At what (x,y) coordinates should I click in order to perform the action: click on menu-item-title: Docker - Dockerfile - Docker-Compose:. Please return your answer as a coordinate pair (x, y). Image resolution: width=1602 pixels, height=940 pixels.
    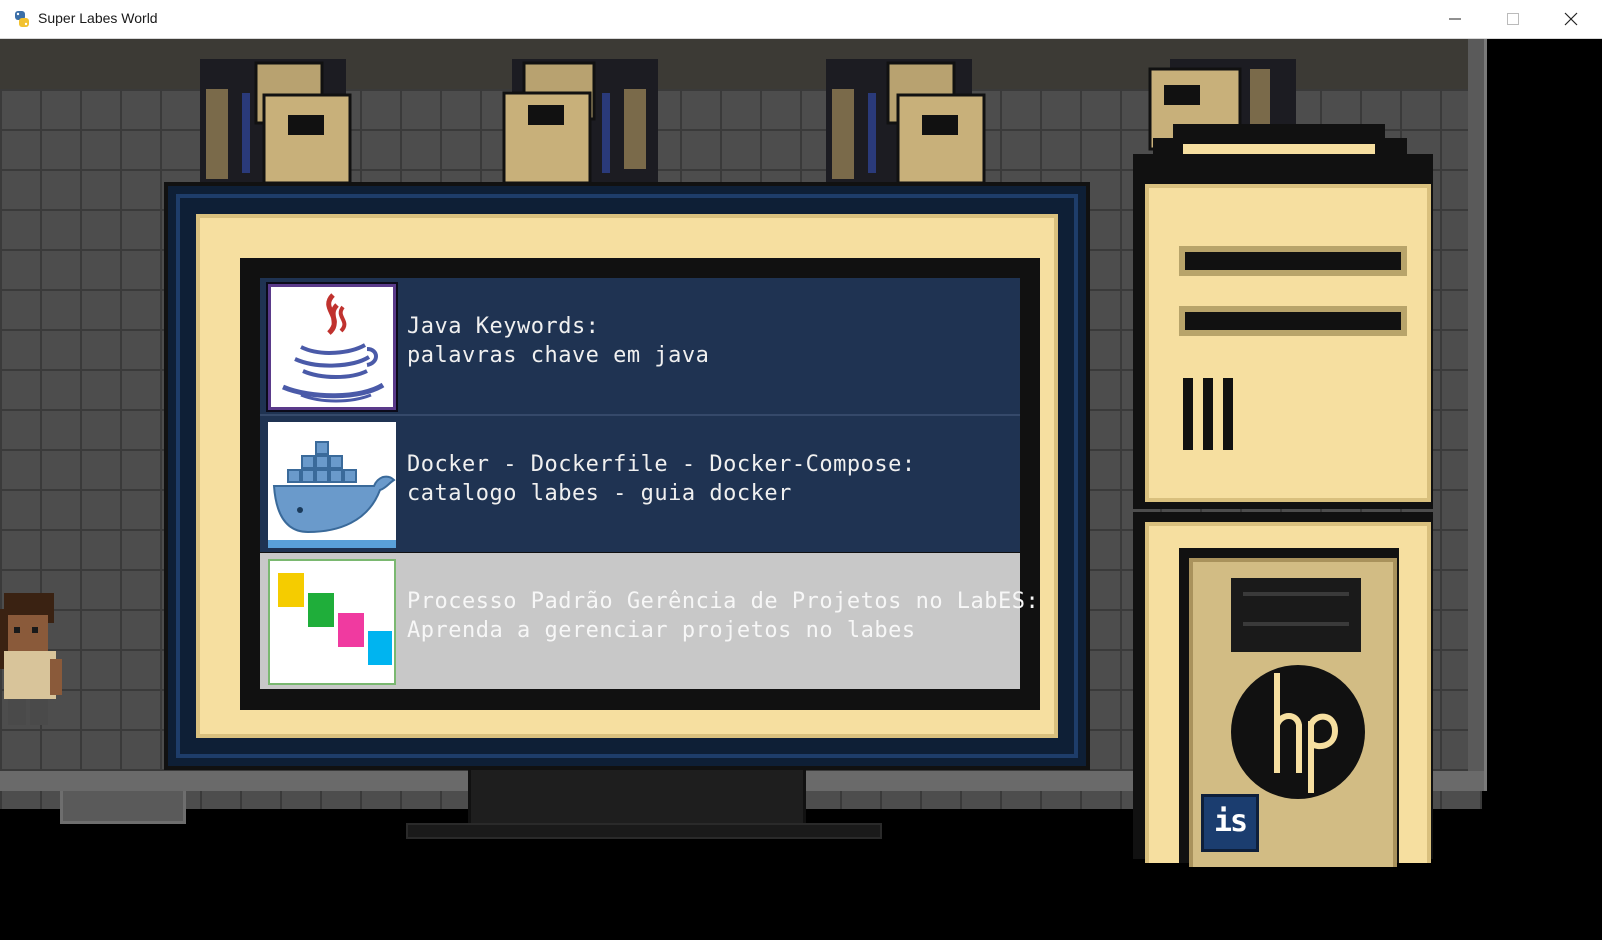
    Looking at the image, I should click on (661, 464).